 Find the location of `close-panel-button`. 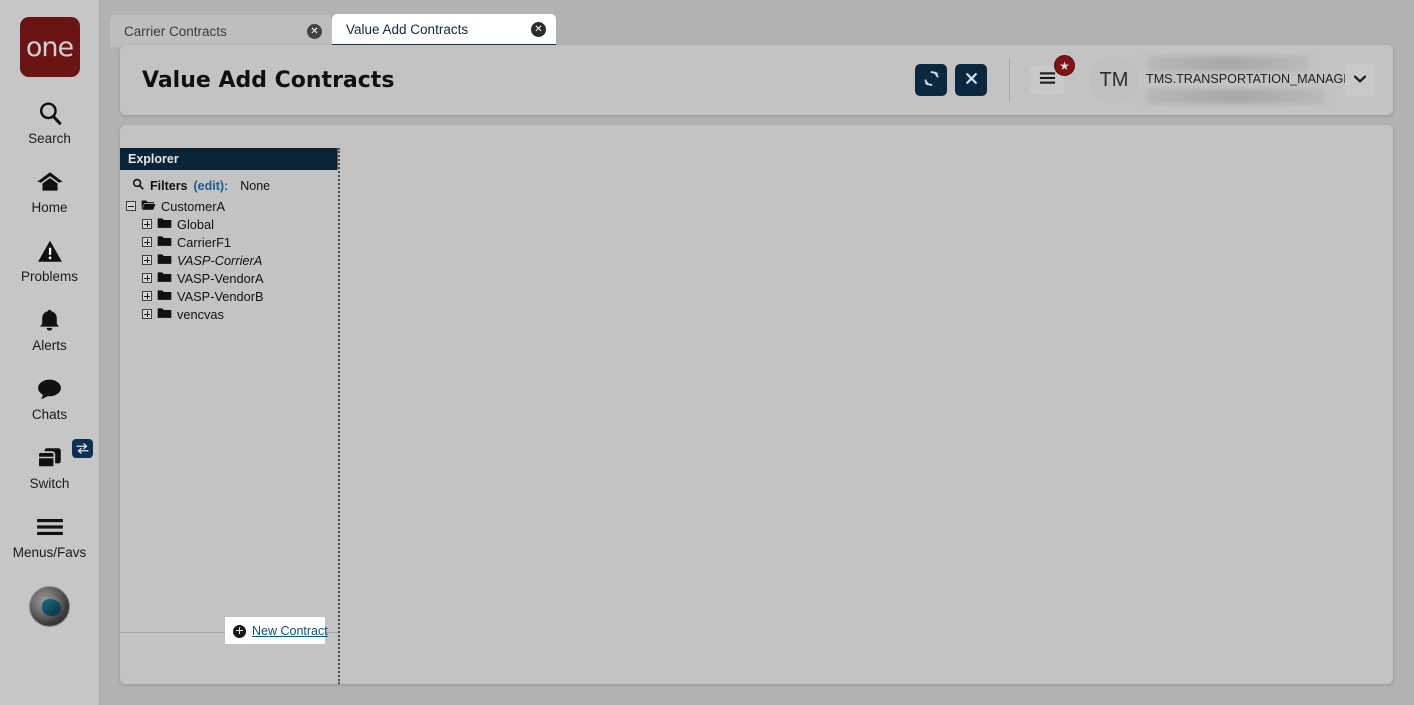

close-panel-button is located at coordinates (971, 80).